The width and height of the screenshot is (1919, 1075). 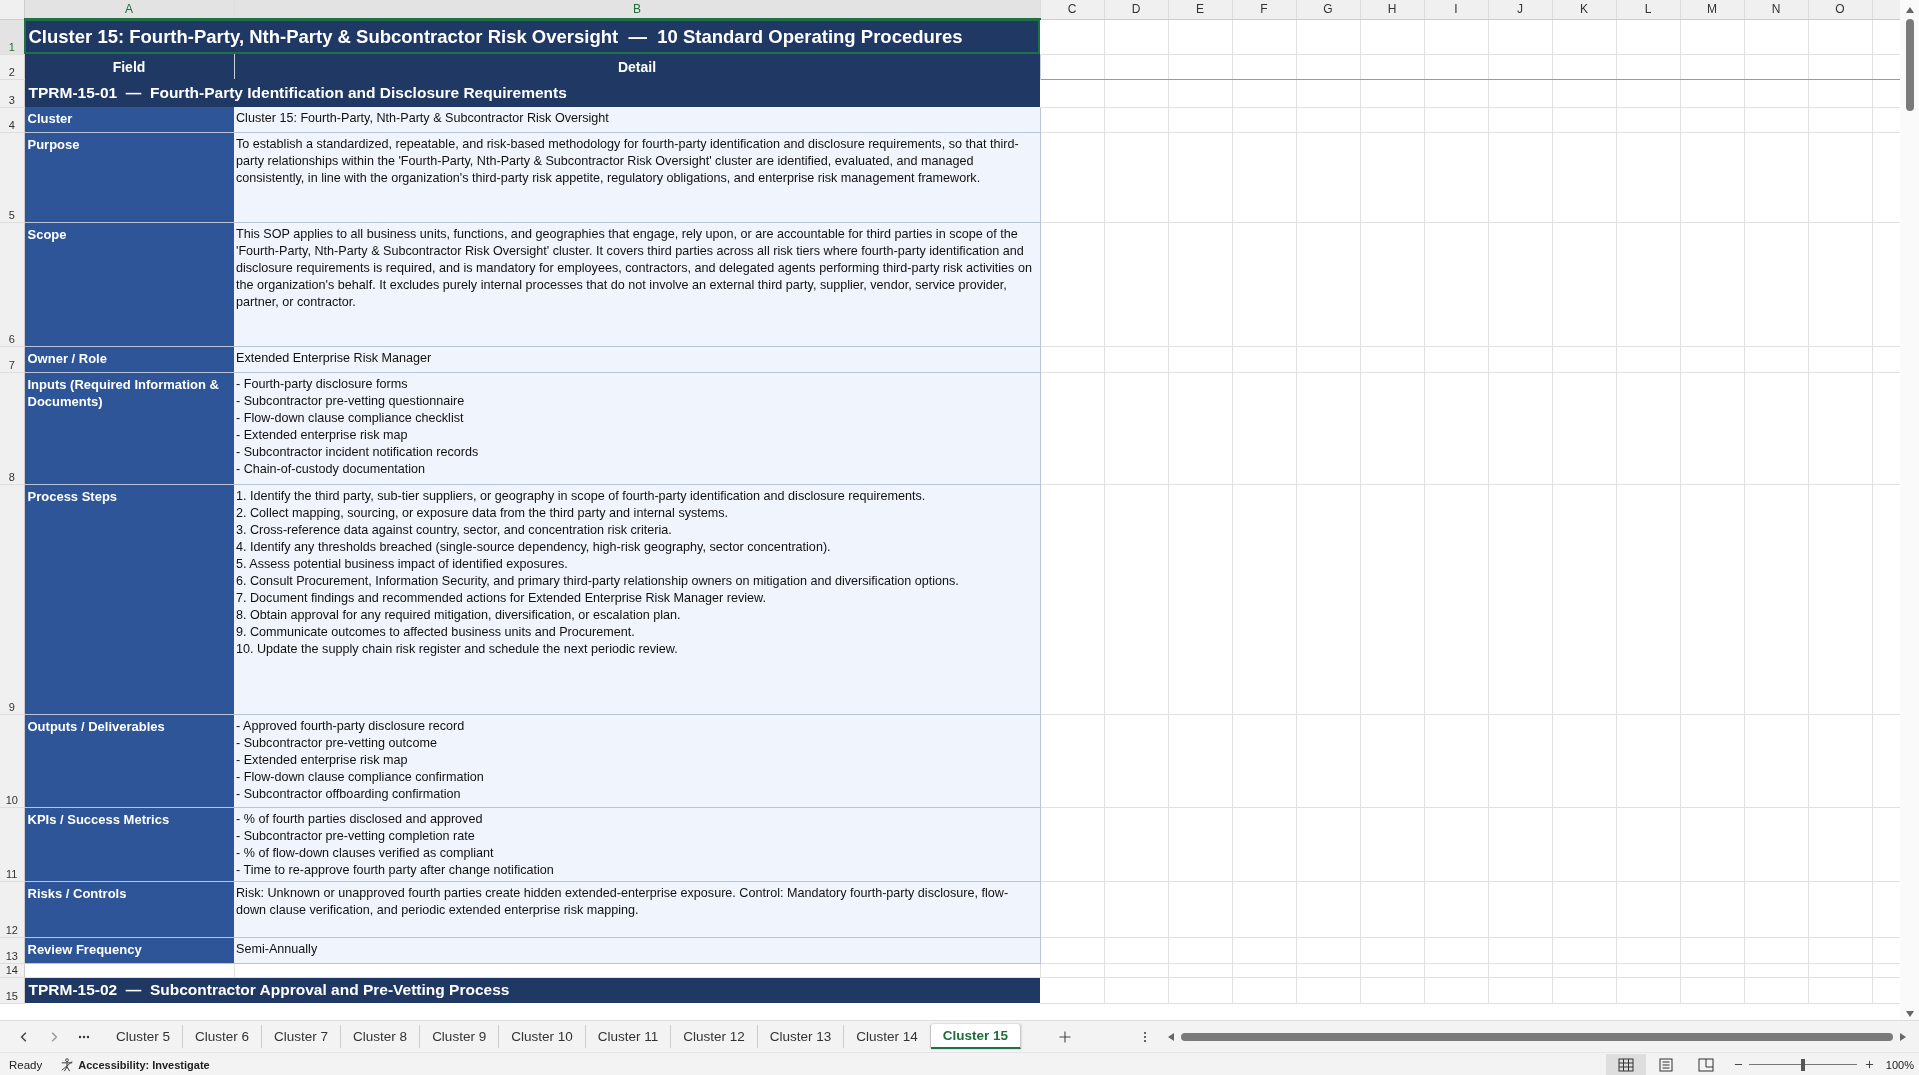 I want to click on detail-cell: Cluster 15: Fourth-Party, Nth-Party & Subcontractor Risk Oversight, so click(x=637, y=119).